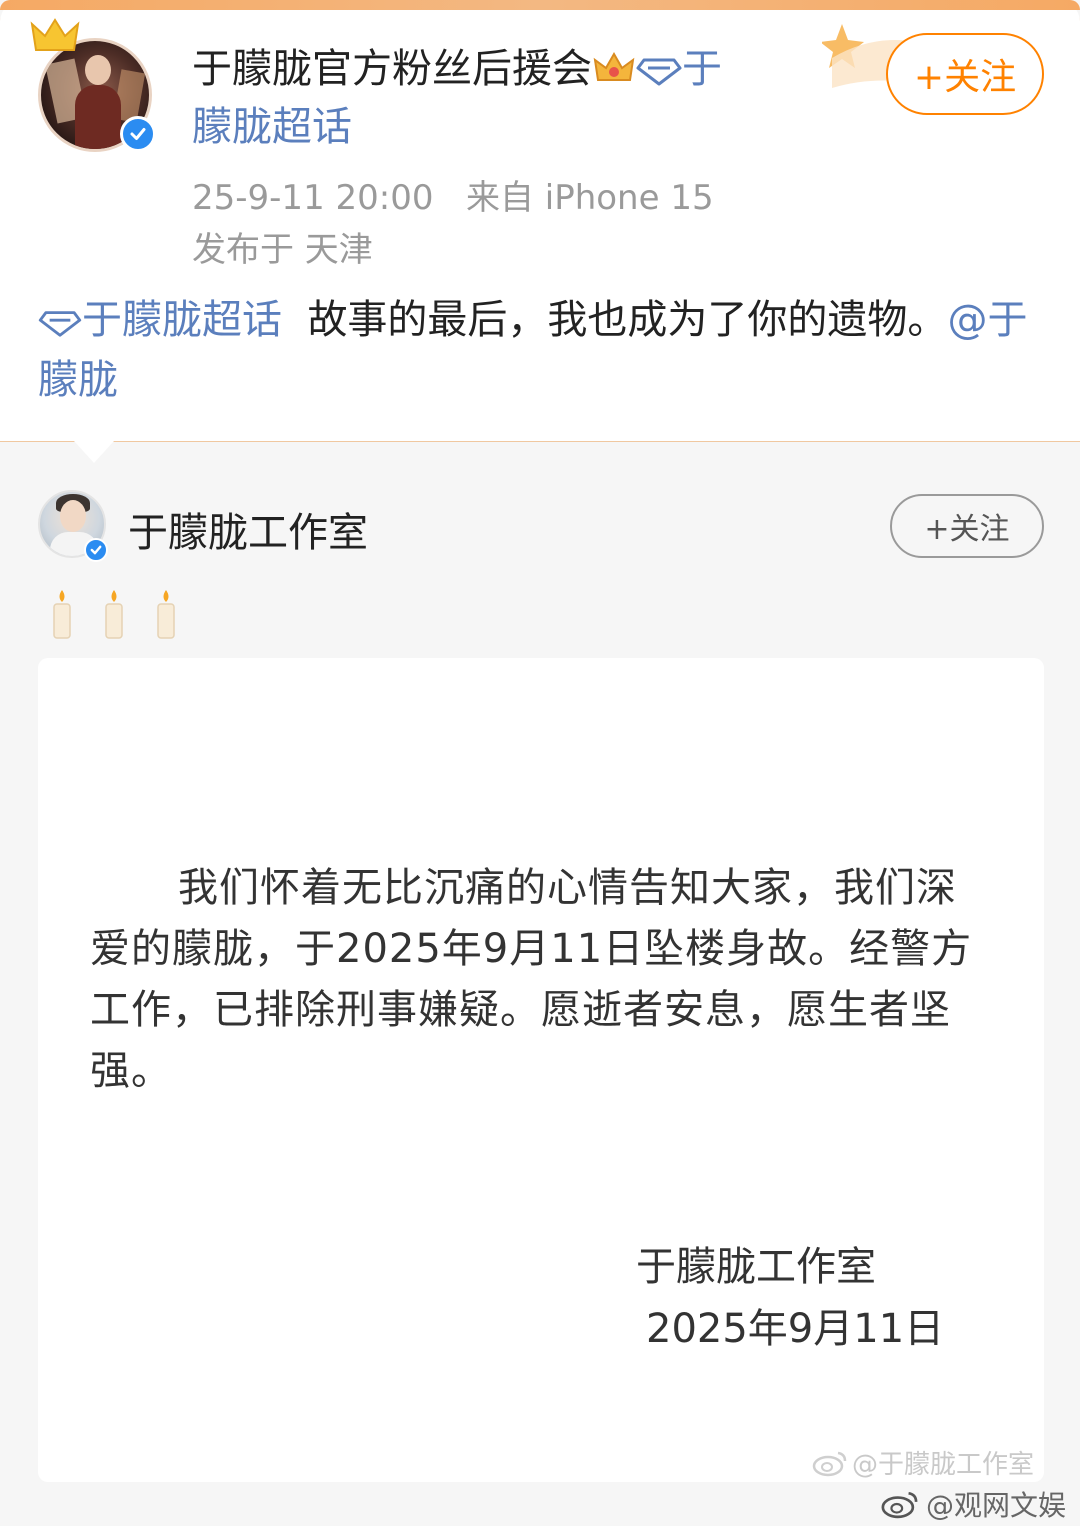 This screenshot has height=1526, width=1080. What do you see at coordinates (627, 320) in the screenshot?
I see `post-main-text: 故事的最后，我也成为了你的遗物。` at bounding box center [627, 320].